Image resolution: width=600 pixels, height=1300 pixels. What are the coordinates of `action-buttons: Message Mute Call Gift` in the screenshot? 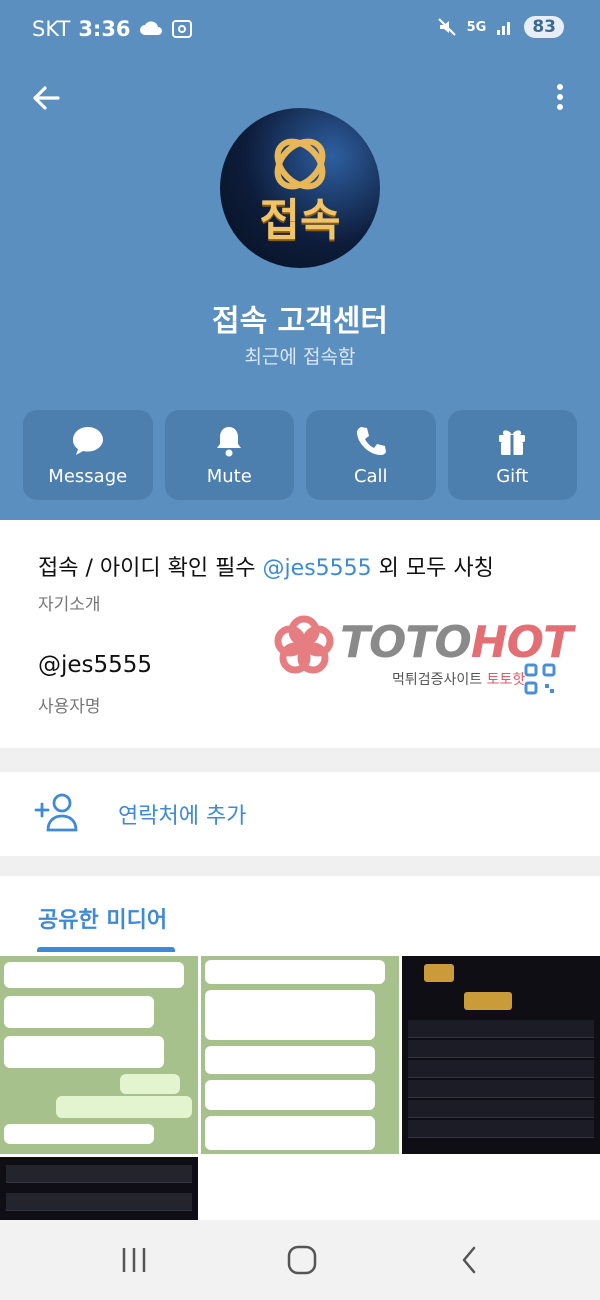 It's located at (300, 455).